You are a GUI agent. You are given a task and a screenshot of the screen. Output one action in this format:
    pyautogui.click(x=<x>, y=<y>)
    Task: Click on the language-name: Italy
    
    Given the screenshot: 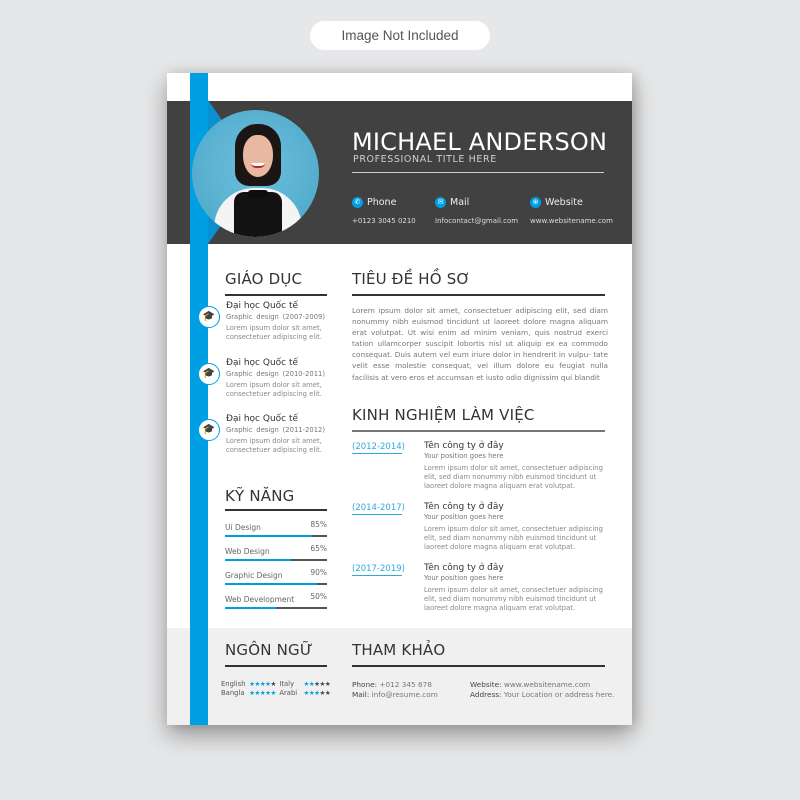 What is the action you would take?
    pyautogui.click(x=287, y=684)
    